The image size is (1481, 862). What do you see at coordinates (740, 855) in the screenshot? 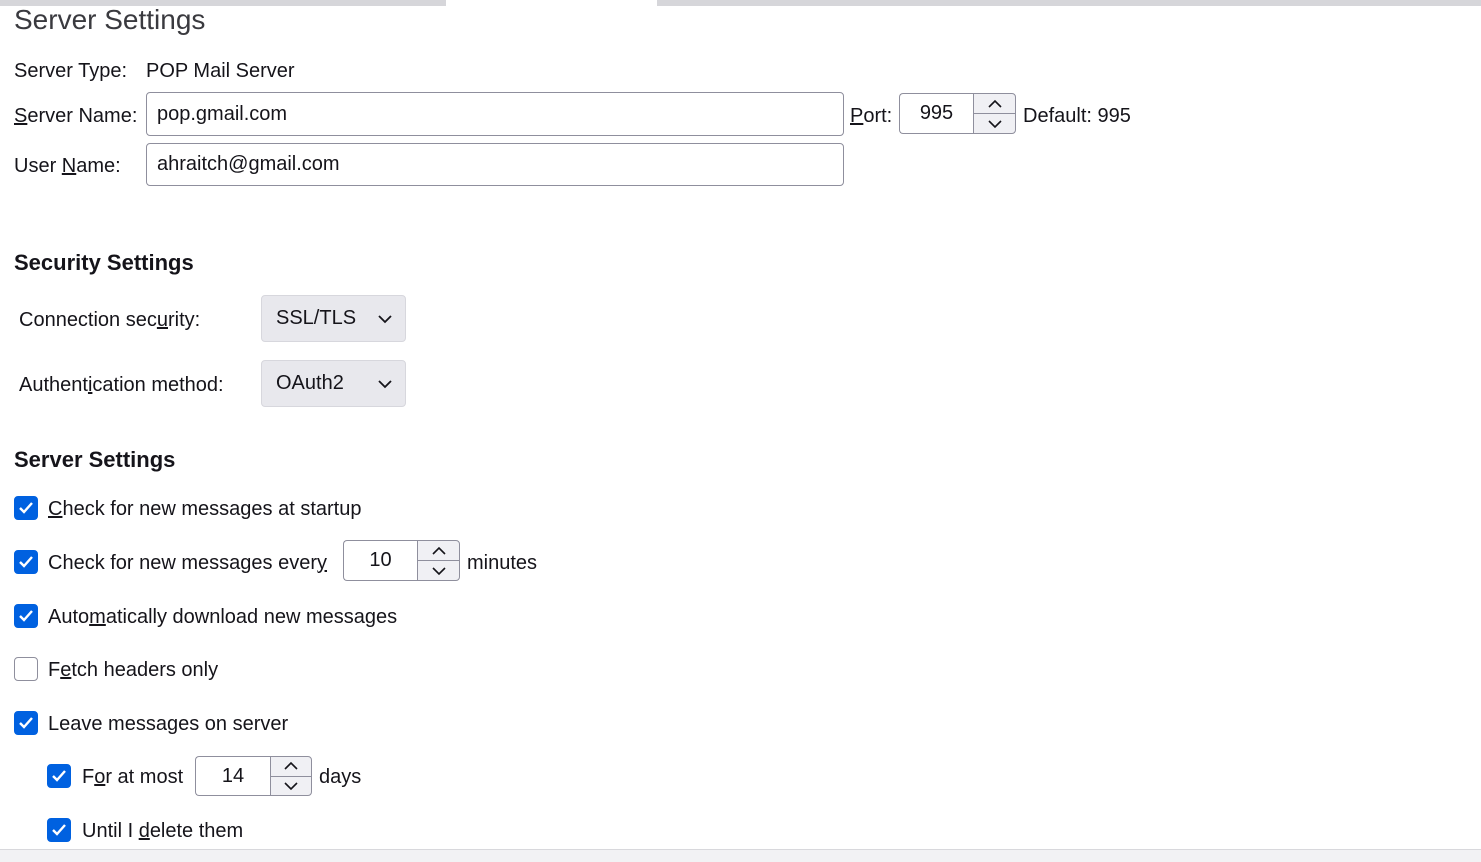
I see `bottom-scroll-edge` at bounding box center [740, 855].